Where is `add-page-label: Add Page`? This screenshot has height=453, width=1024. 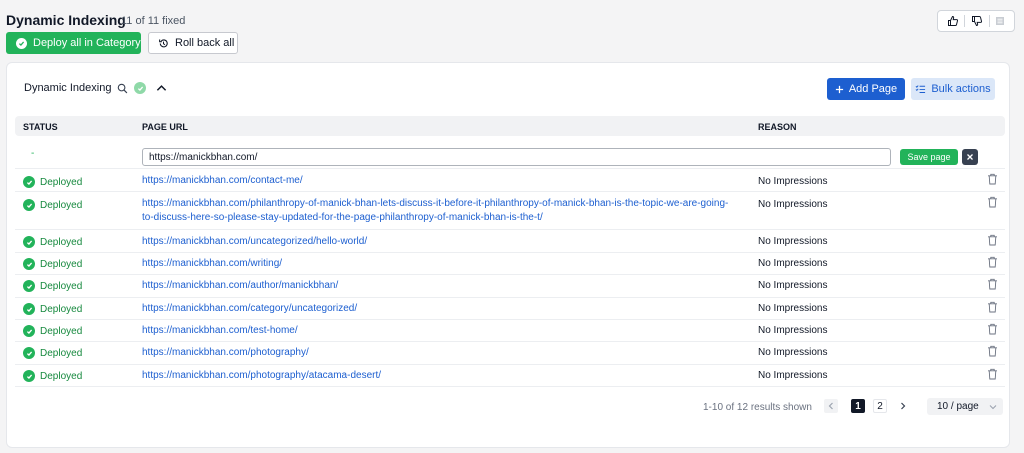 add-page-label: Add Page is located at coordinates (873, 89).